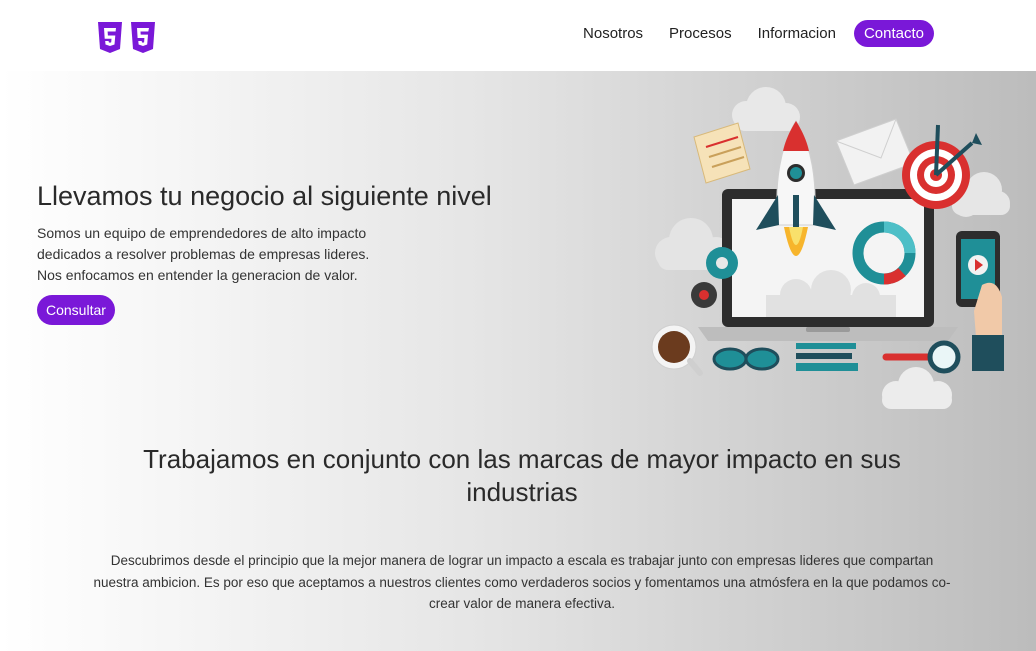 The width and height of the screenshot is (1036, 651). I want to click on cloud-icon, so click(766, 109).